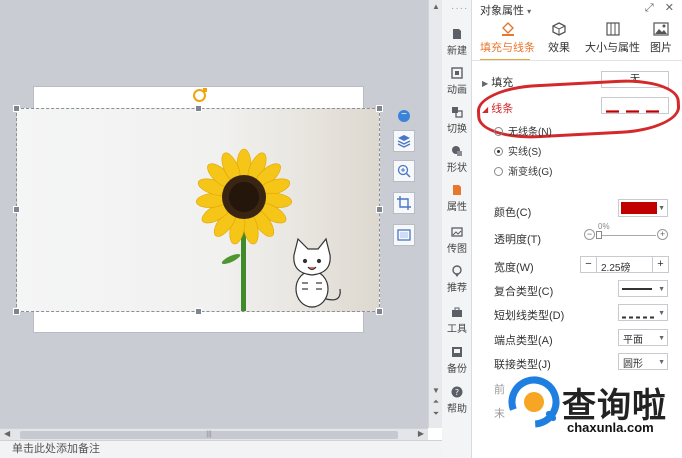 Image resolution: width=682 pixels, height=458 pixels. I want to click on resize-handle-top-left, so click(16, 108).